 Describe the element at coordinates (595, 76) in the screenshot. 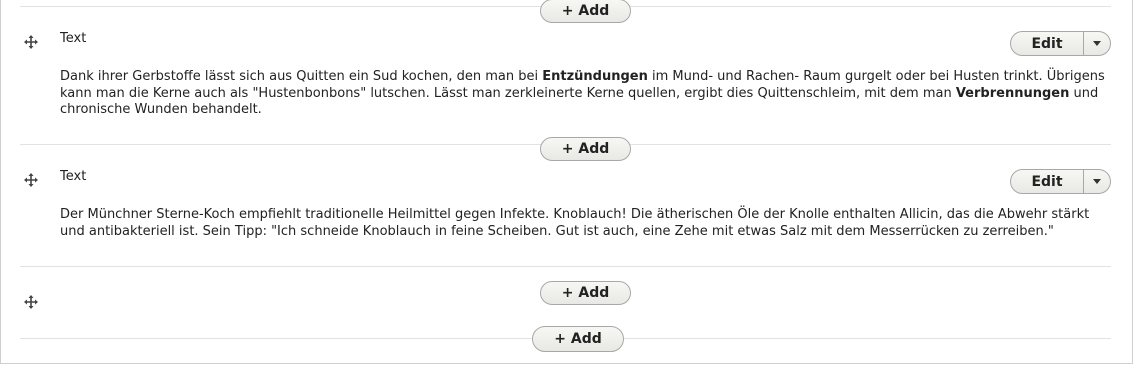

I see `bold-text: Entzündungen` at that location.